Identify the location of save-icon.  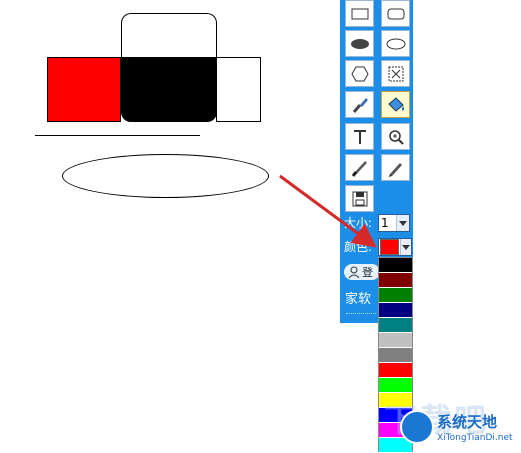
(359, 198).